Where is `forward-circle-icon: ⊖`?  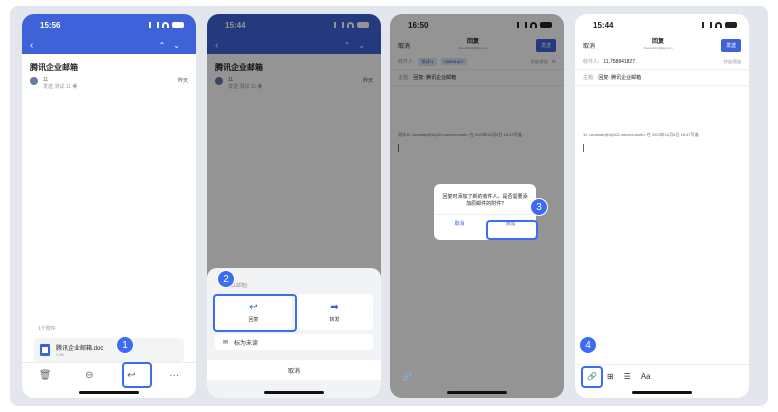
forward-circle-icon: ⊖ is located at coordinates (89, 375).